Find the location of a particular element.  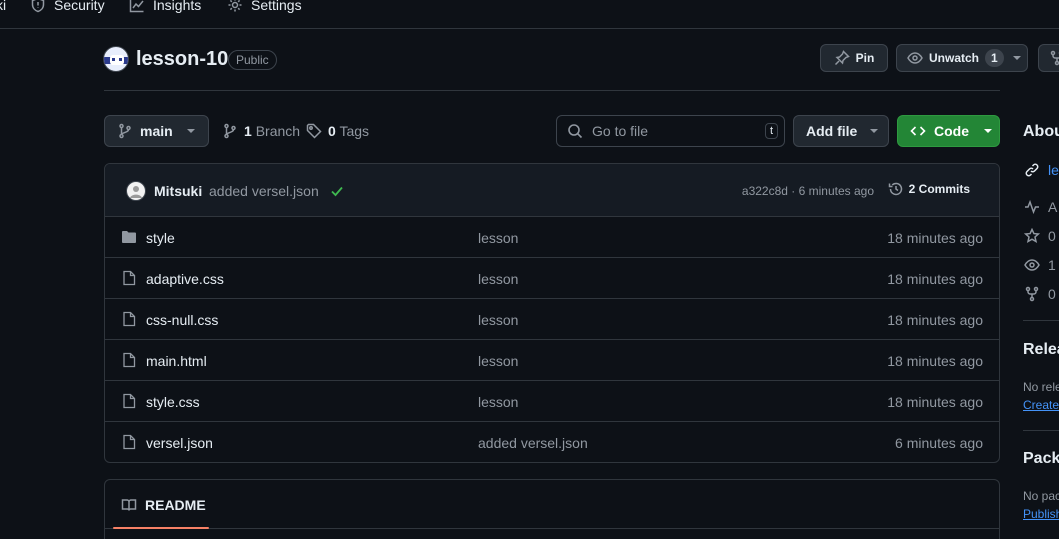

packages-empty-text: No pac is located at coordinates (1041, 496).